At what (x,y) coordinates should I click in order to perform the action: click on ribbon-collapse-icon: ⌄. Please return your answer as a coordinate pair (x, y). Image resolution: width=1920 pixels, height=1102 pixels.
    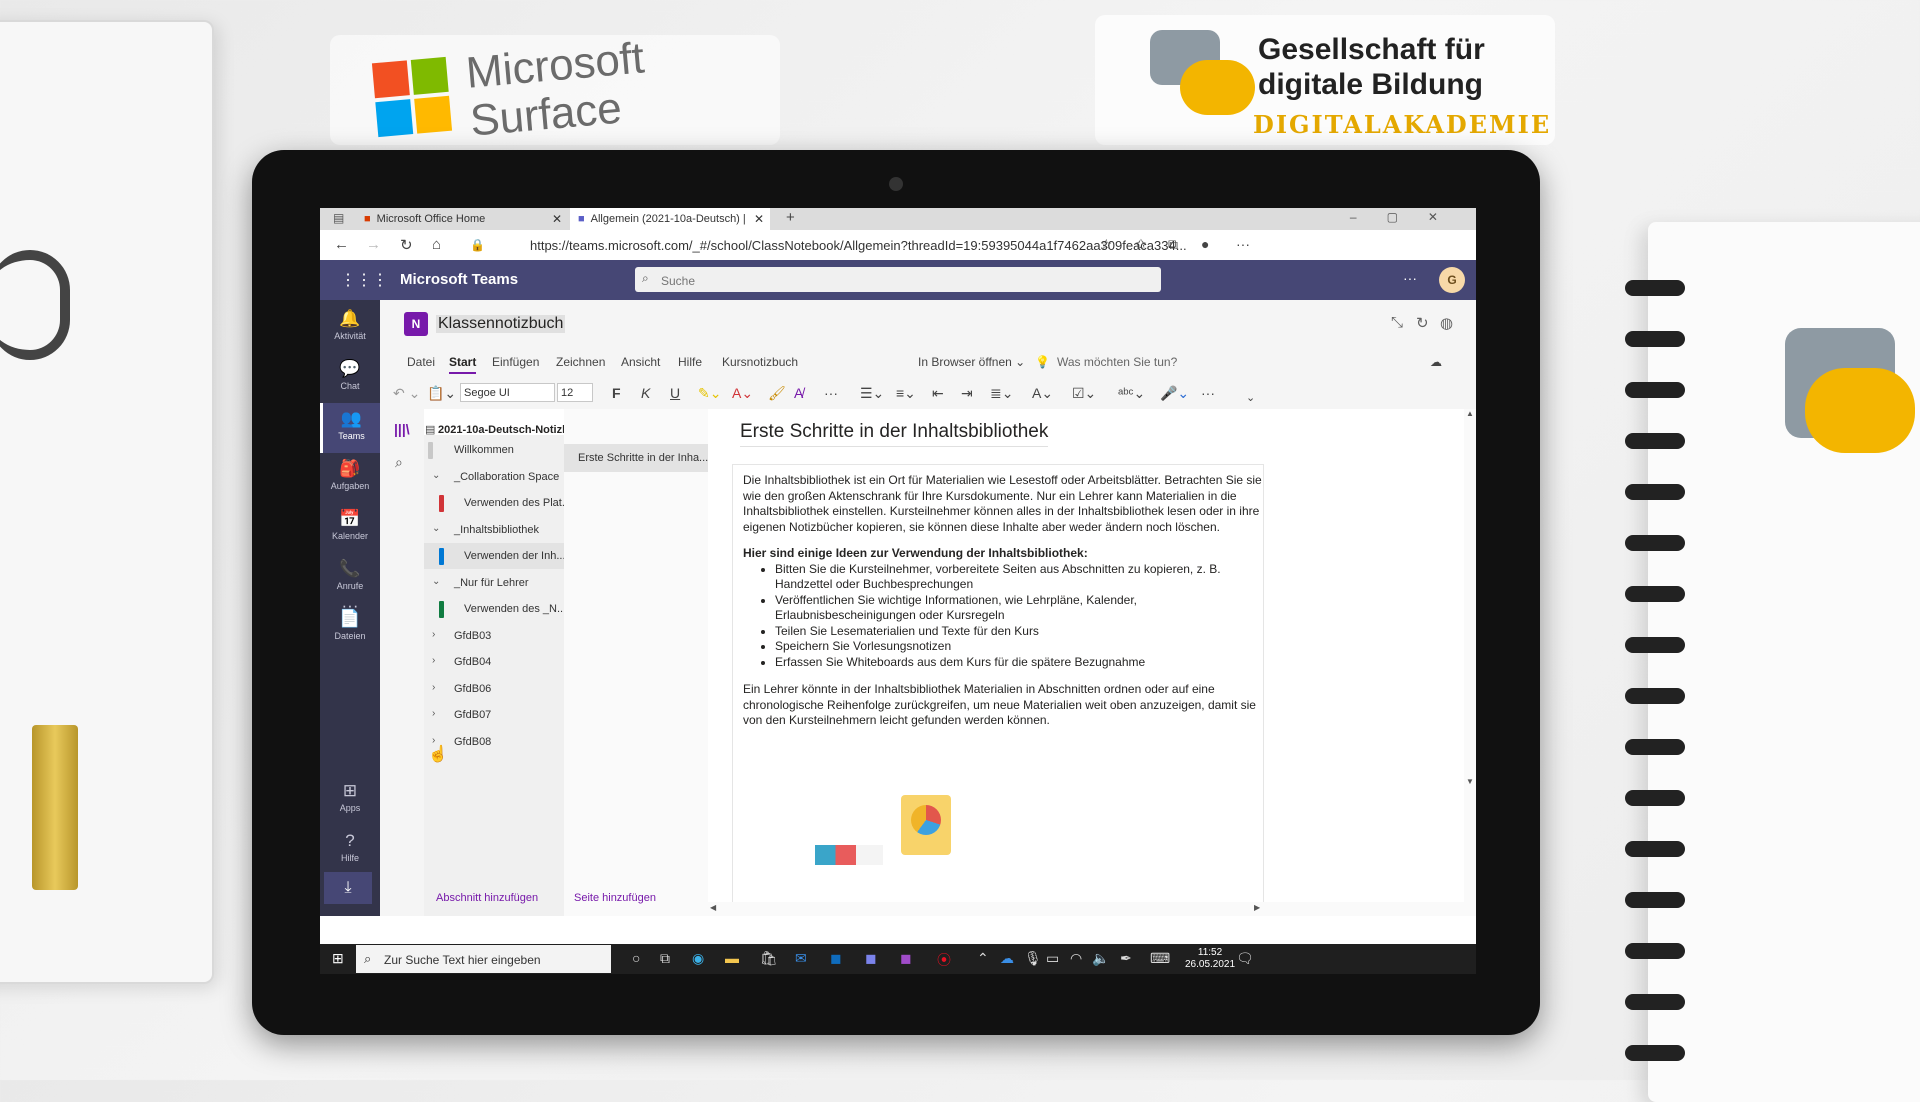
    Looking at the image, I should click on (1250, 397).